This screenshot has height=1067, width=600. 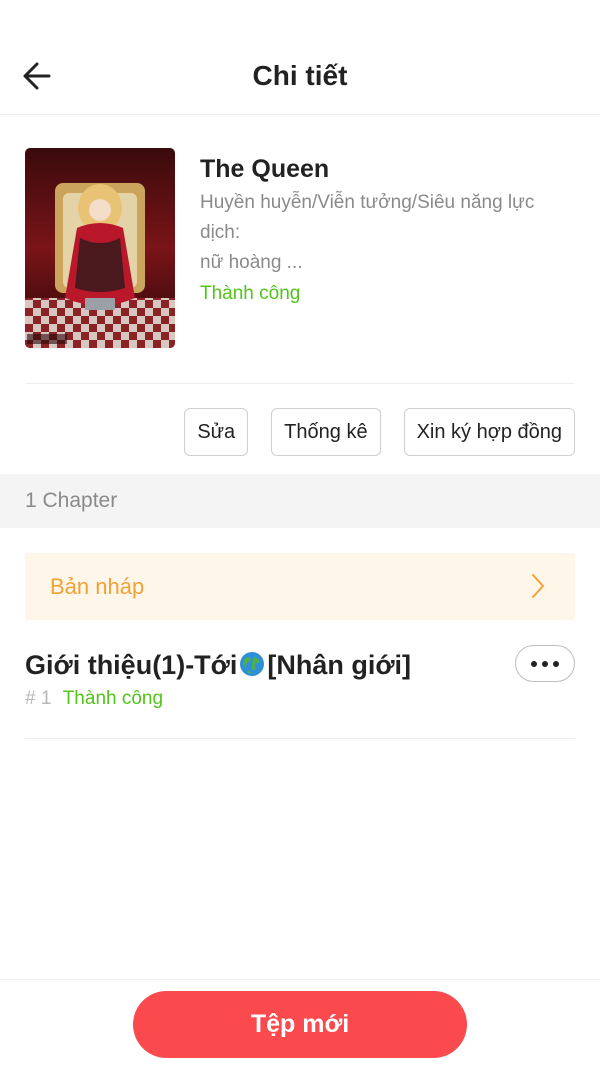 What do you see at coordinates (367, 202) in the screenshot?
I see `book-genre: Huyền huyễn/Viễn tưởng/Siêu năng lực` at bounding box center [367, 202].